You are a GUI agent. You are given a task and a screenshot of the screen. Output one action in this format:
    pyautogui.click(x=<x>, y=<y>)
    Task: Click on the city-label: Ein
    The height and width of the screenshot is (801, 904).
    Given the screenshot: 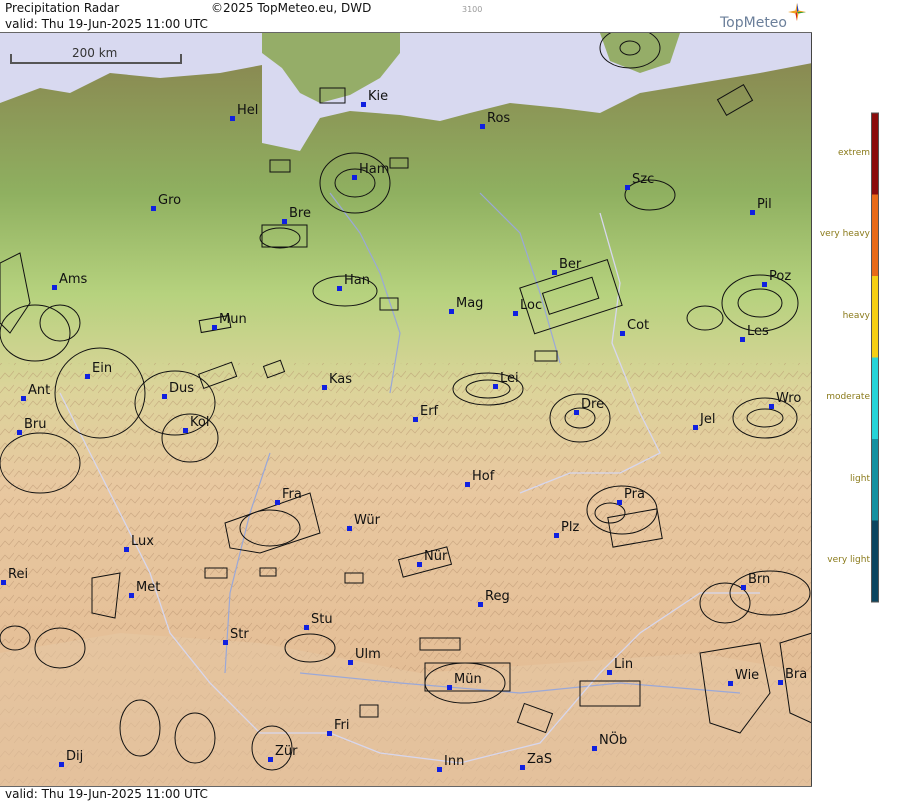 What is the action you would take?
    pyautogui.click(x=98, y=370)
    